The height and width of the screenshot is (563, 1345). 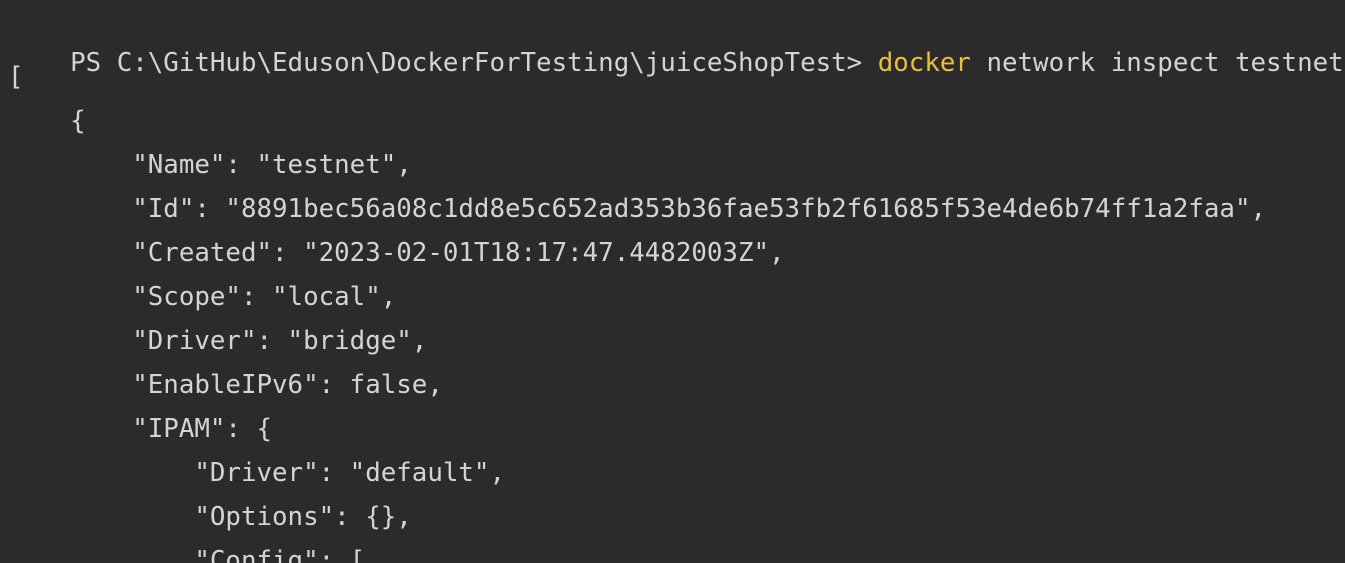 What do you see at coordinates (202, 297) in the screenshot?
I see `output-line: "Scope": "local",` at bounding box center [202, 297].